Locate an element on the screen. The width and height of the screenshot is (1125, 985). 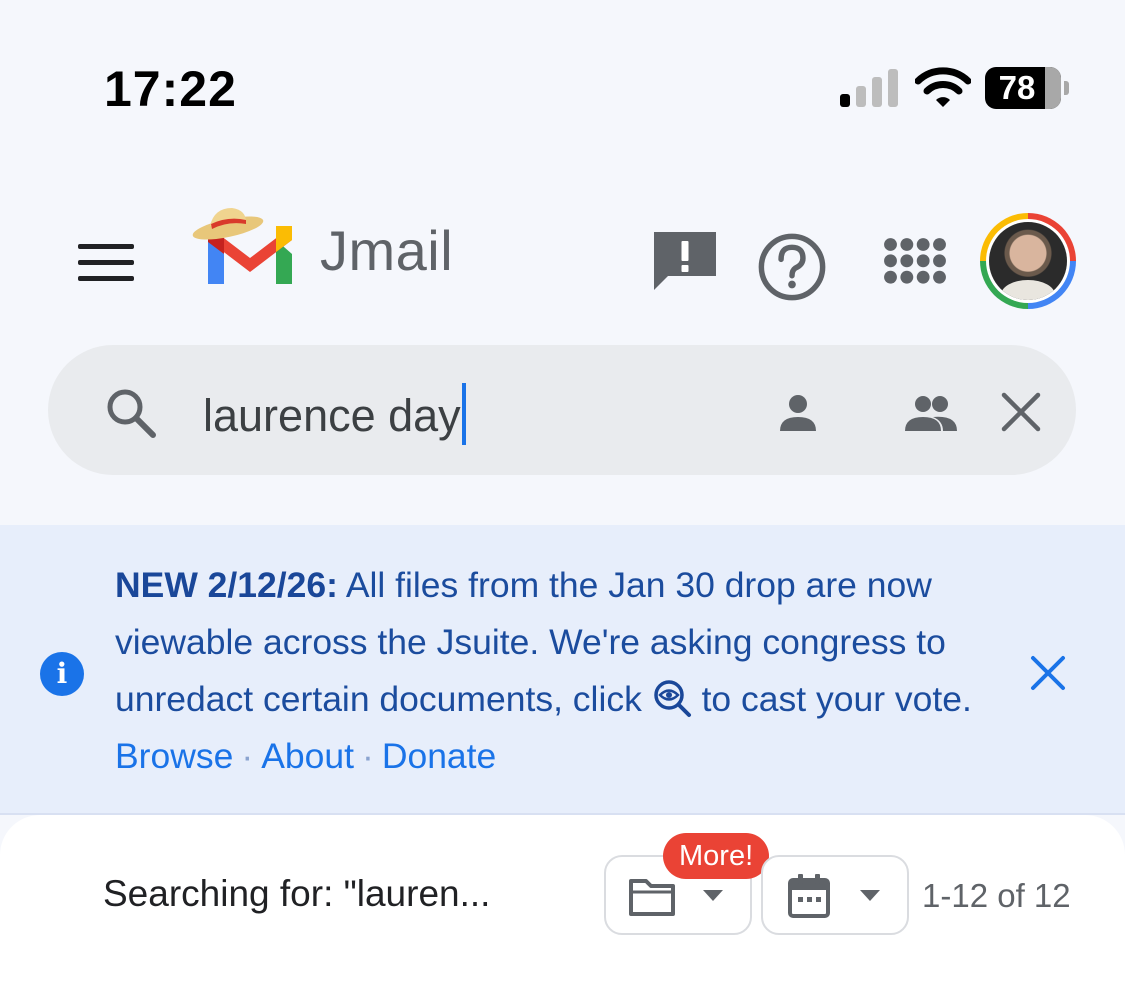
folder-icon is located at coordinates (652, 897).